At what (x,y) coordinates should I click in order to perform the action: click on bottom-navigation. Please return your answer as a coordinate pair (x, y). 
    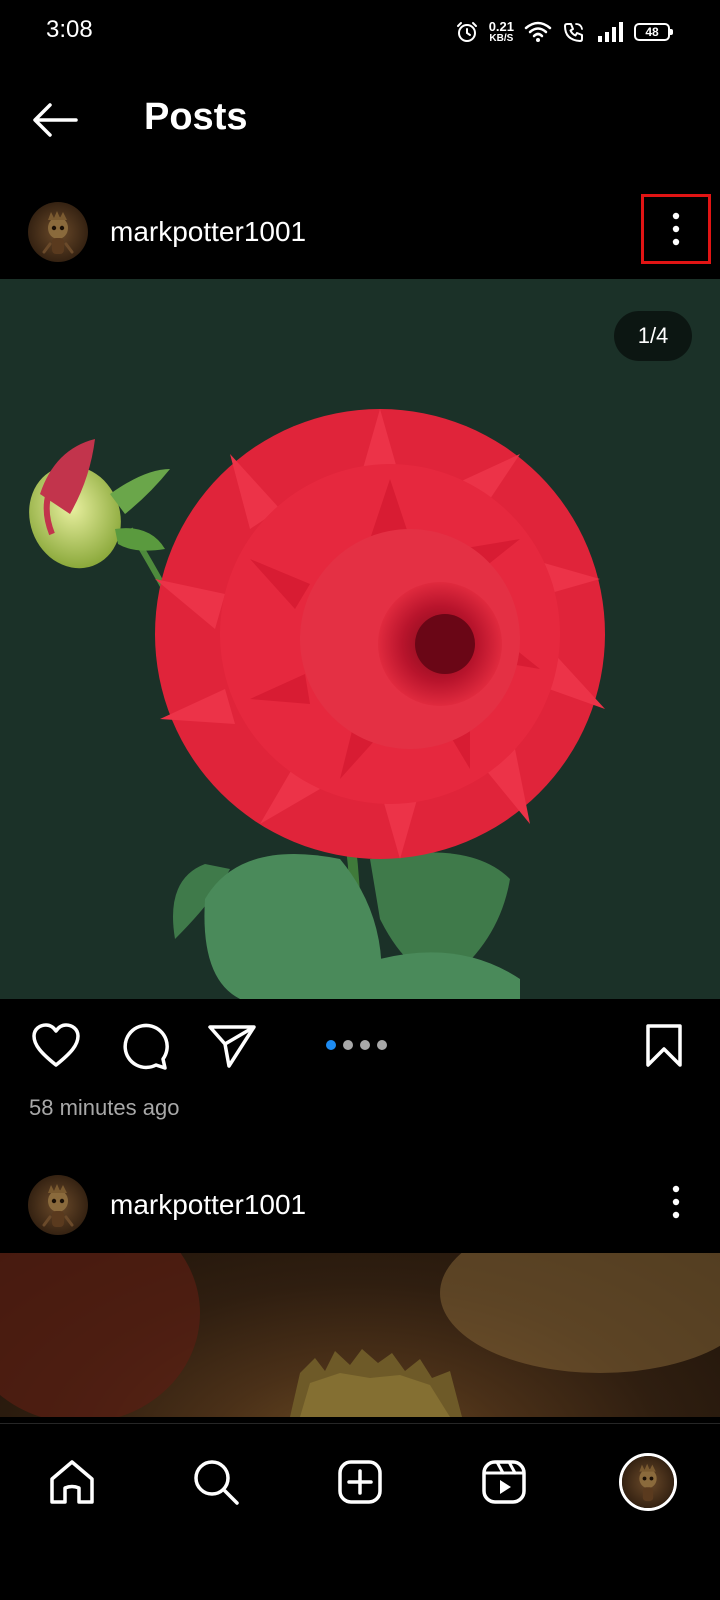
    Looking at the image, I should click on (360, 1511).